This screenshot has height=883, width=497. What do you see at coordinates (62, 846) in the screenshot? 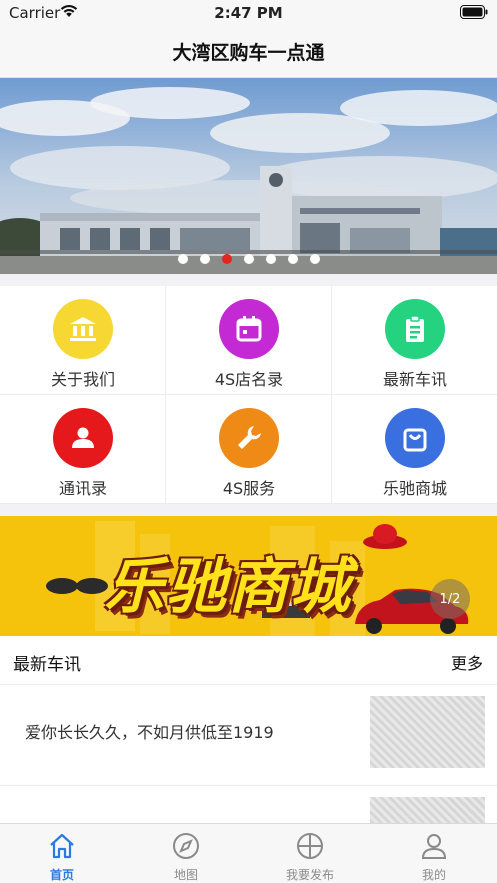
I see `home-icon` at bounding box center [62, 846].